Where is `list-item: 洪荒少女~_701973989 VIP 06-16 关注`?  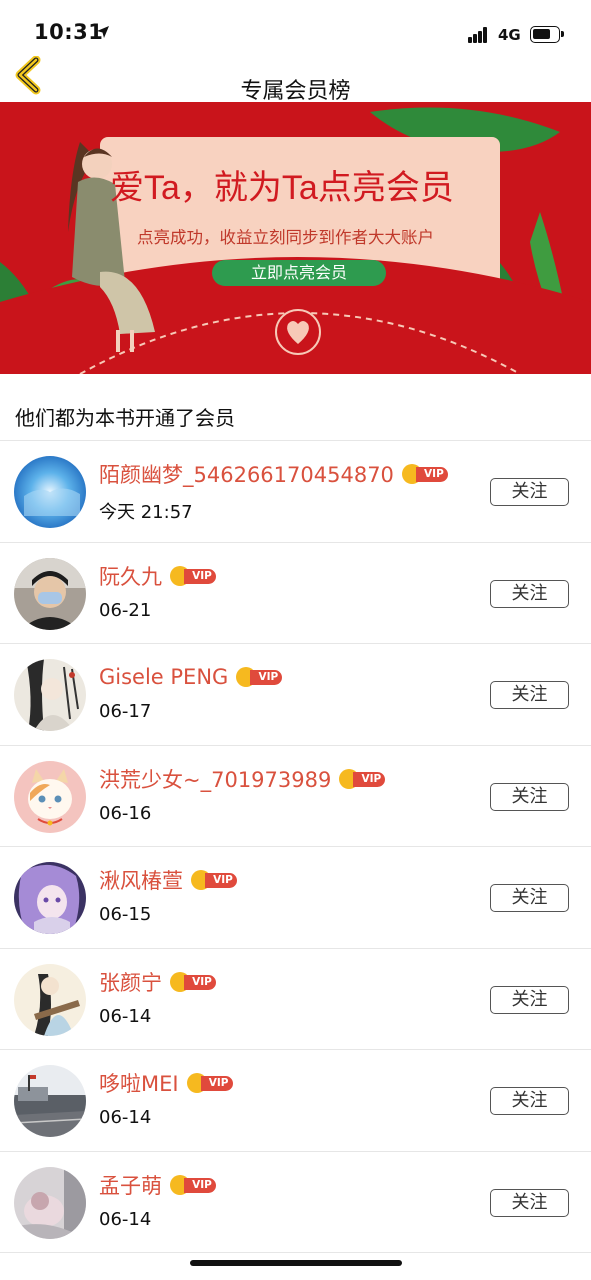
list-item: 洪荒少女~_701973989 VIP 06-16 关注 is located at coordinates (295, 796).